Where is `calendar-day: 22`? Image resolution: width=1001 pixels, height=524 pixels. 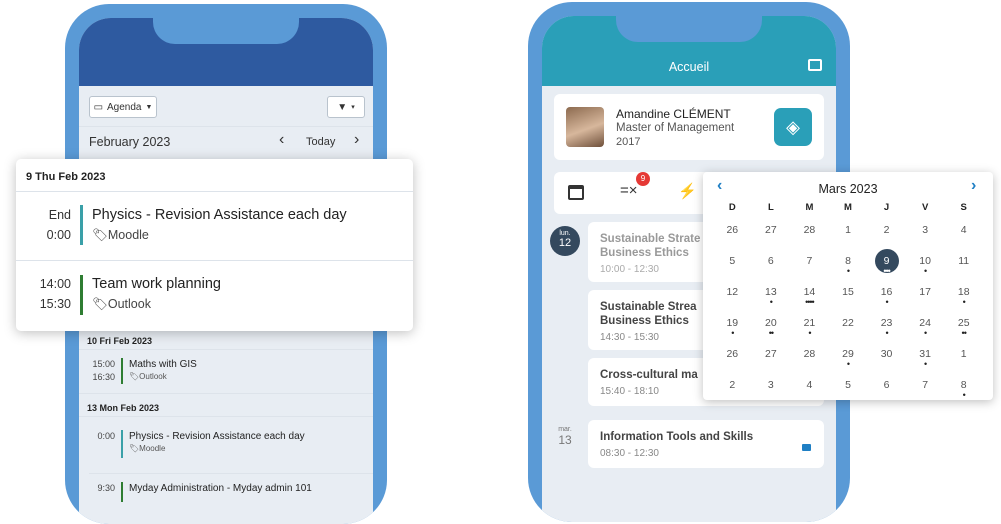
calendar-day: 22 is located at coordinates (848, 326).